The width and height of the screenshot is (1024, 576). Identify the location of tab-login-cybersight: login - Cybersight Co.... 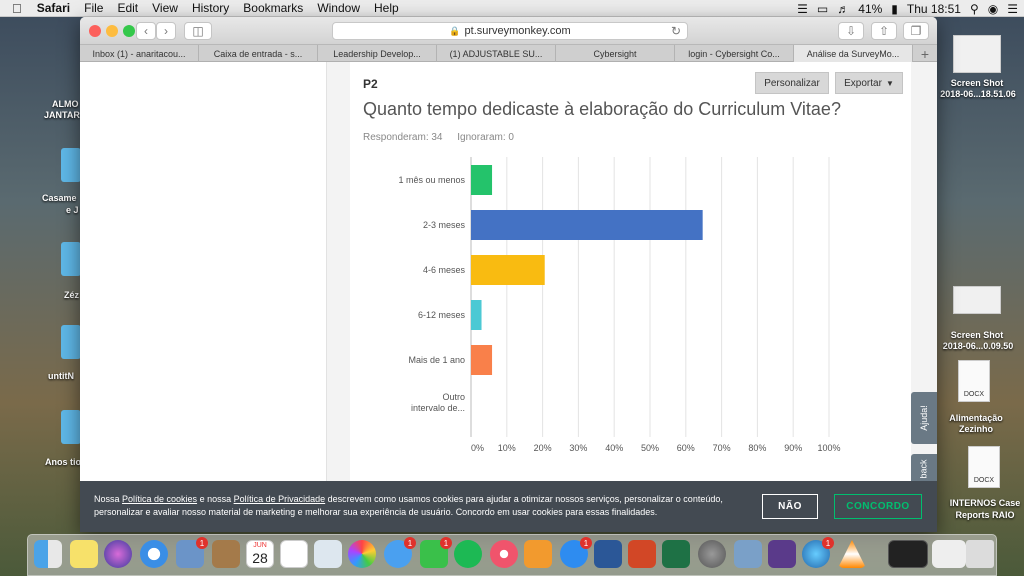
(734, 53).